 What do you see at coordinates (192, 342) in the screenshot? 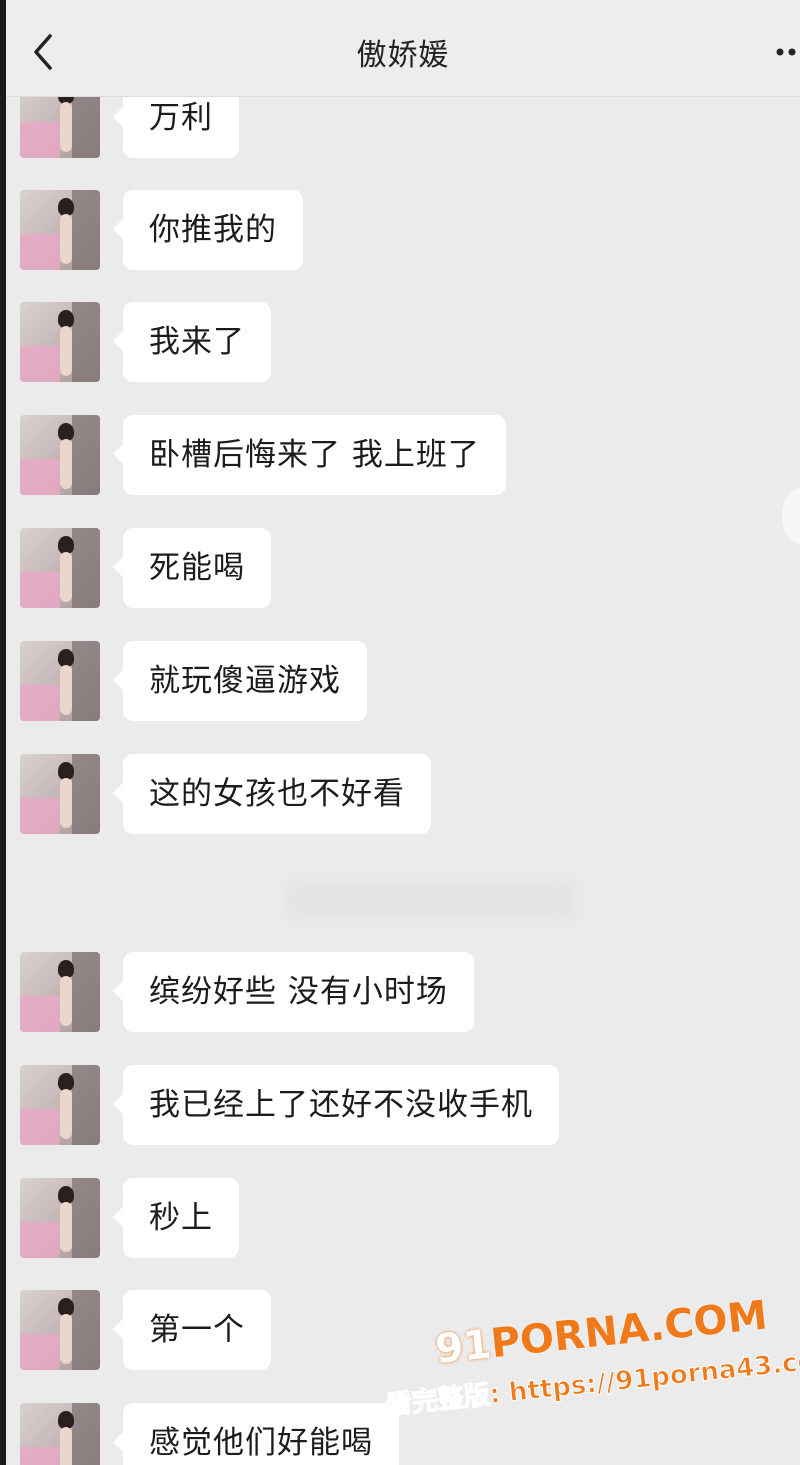
I see `message-bubble: 我来了` at bounding box center [192, 342].